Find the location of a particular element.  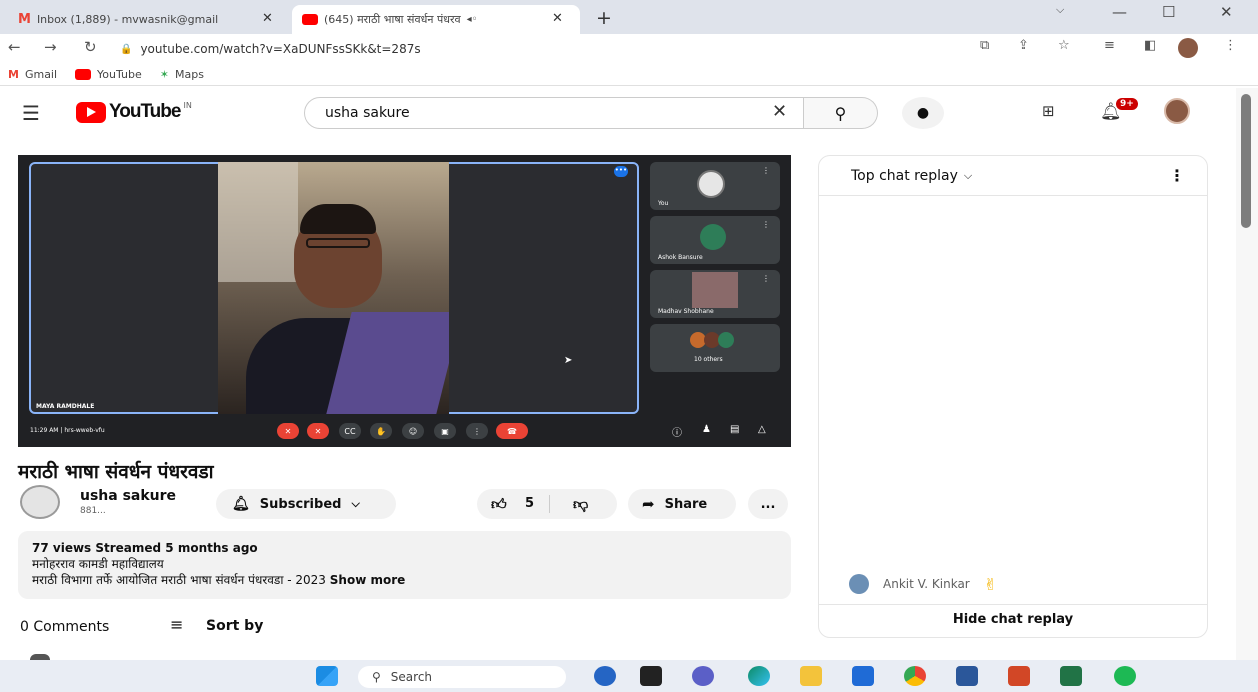

cursor-icon: ➤ is located at coordinates (568, 360).